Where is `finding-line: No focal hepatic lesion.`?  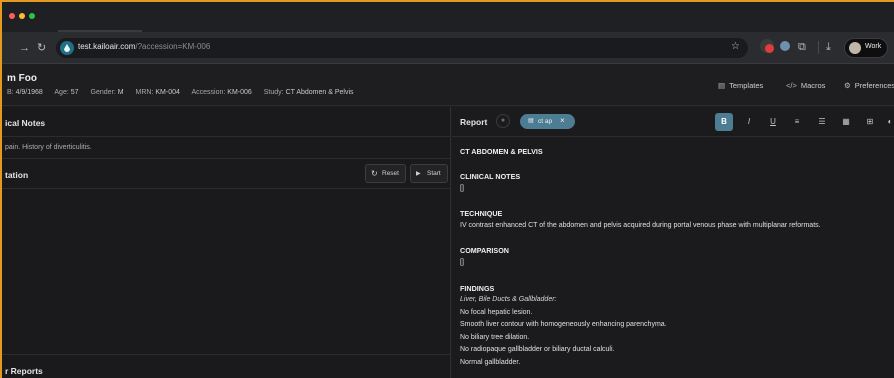 finding-line: No focal hepatic lesion. is located at coordinates (496, 312).